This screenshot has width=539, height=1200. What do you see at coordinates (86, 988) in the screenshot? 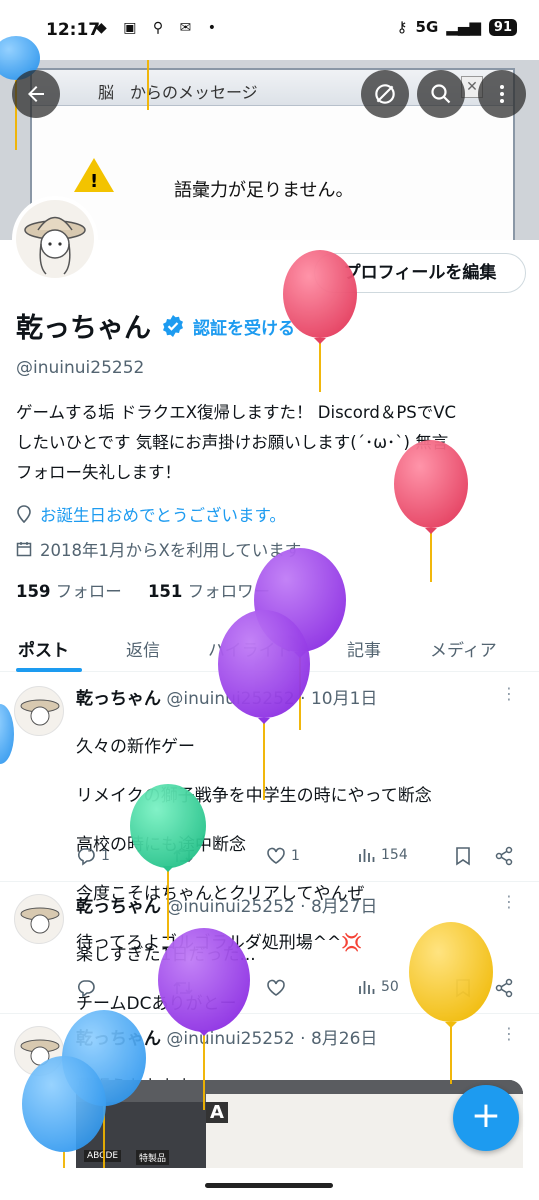
I see `reply-button` at bounding box center [86, 988].